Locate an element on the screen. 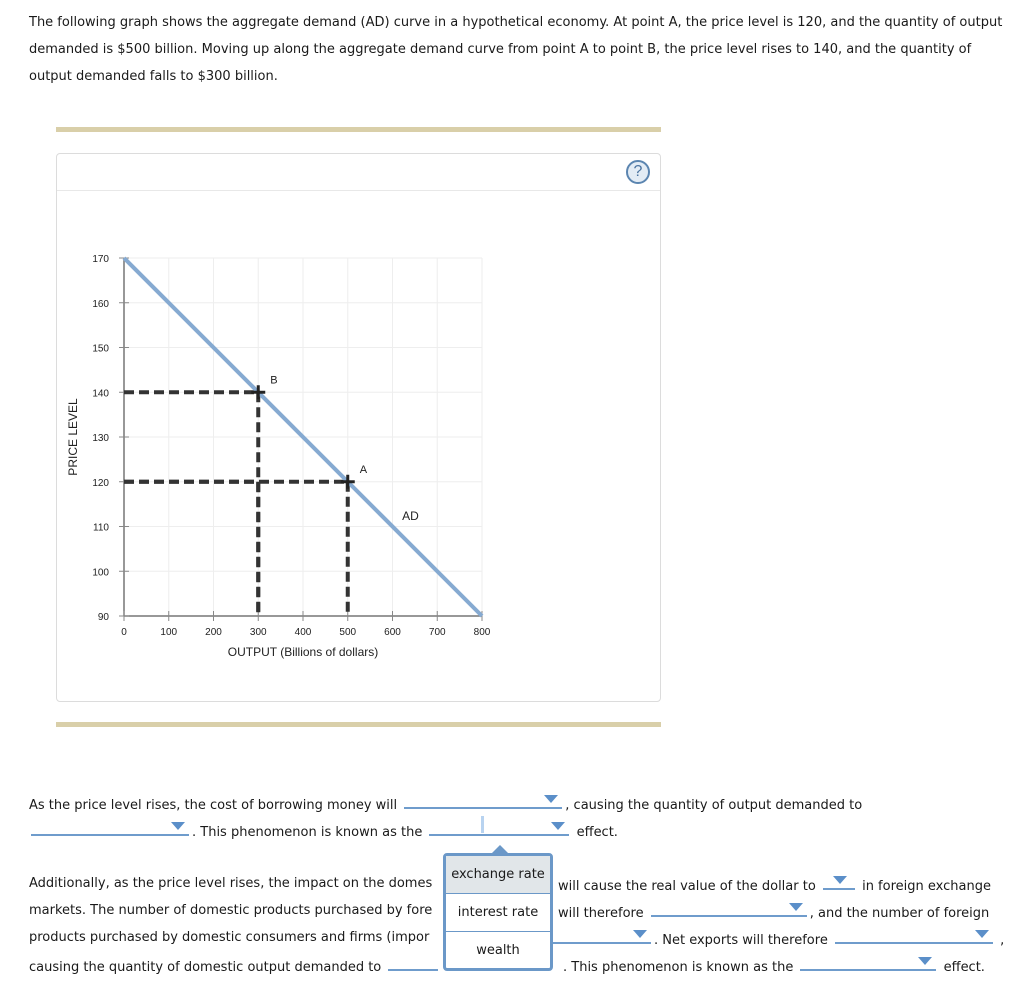 This screenshot has width=1024, height=996. y-axis-label: PRICE LEVEL is located at coordinates (73, 437).